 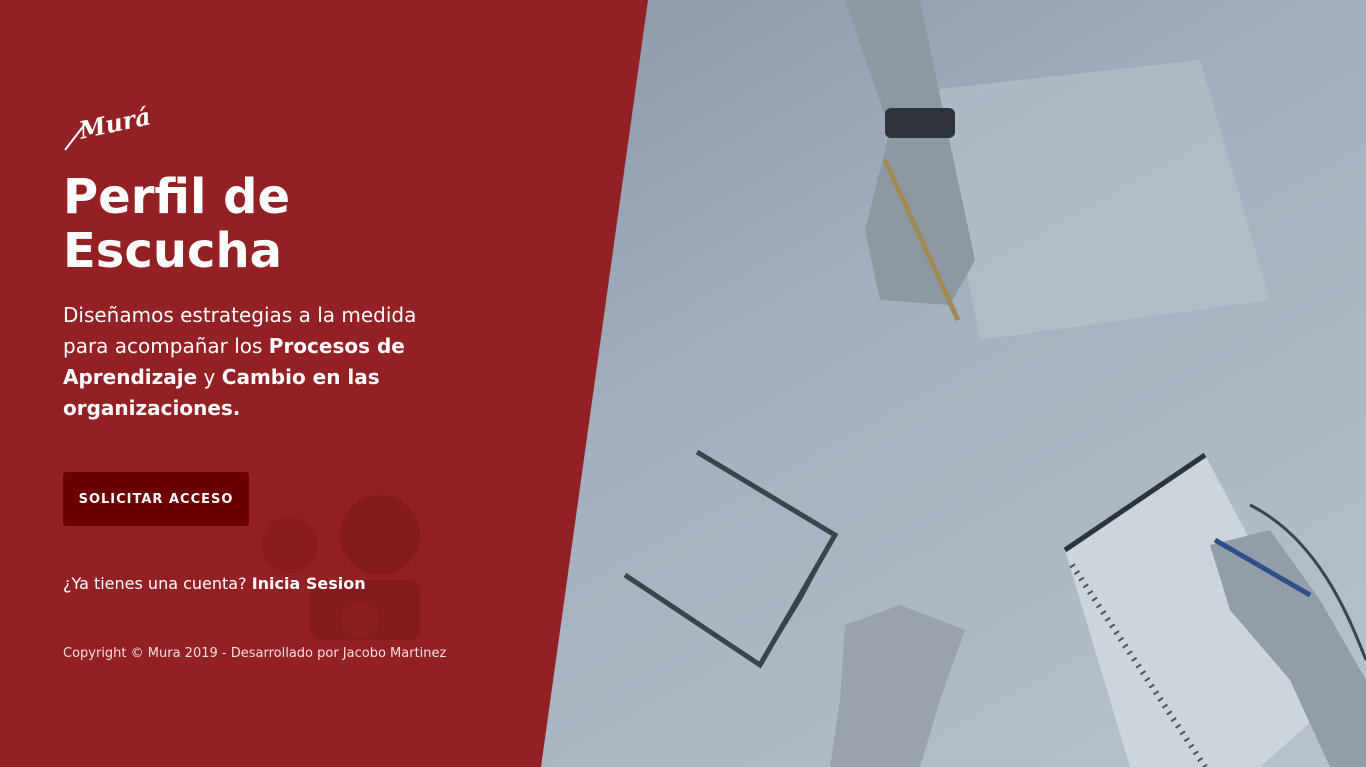 What do you see at coordinates (209, 377) in the screenshot?
I see `desc-text-2: y` at bounding box center [209, 377].